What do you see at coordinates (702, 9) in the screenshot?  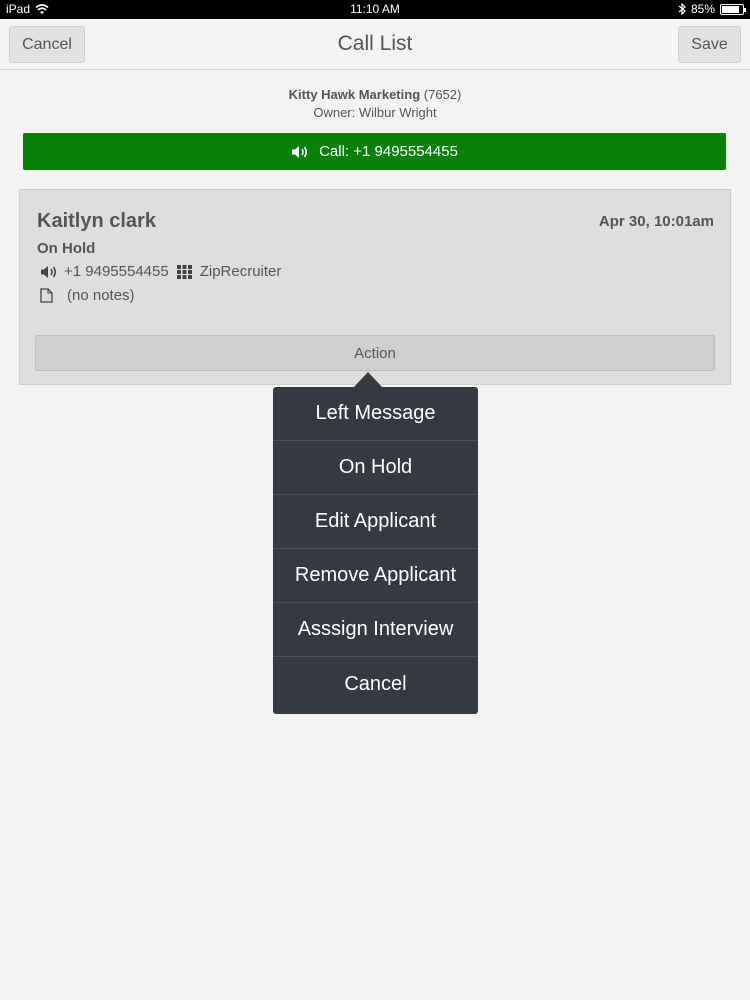 I see `battery-percent: 85%` at bounding box center [702, 9].